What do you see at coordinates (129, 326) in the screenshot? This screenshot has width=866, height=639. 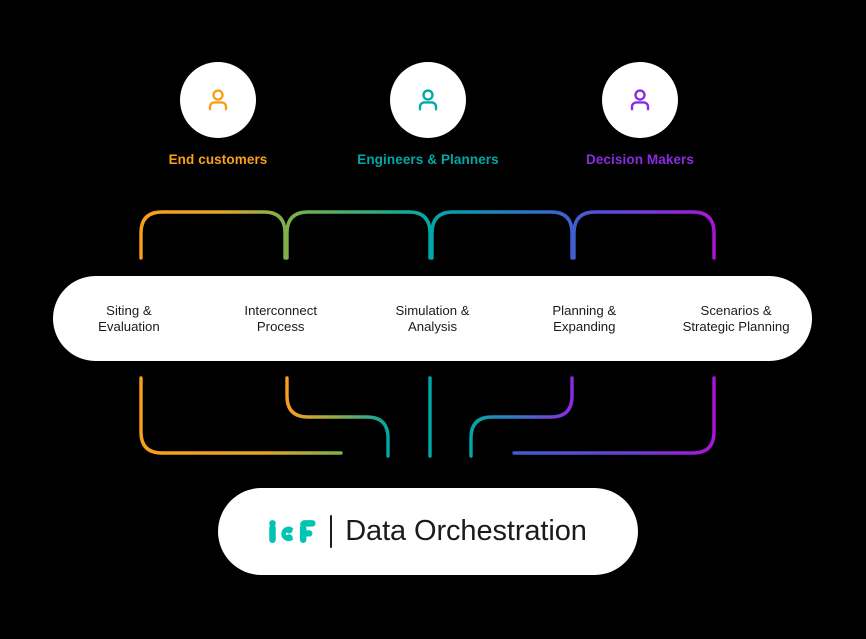 I see `step-label-line2: Evaluation` at bounding box center [129, 326].